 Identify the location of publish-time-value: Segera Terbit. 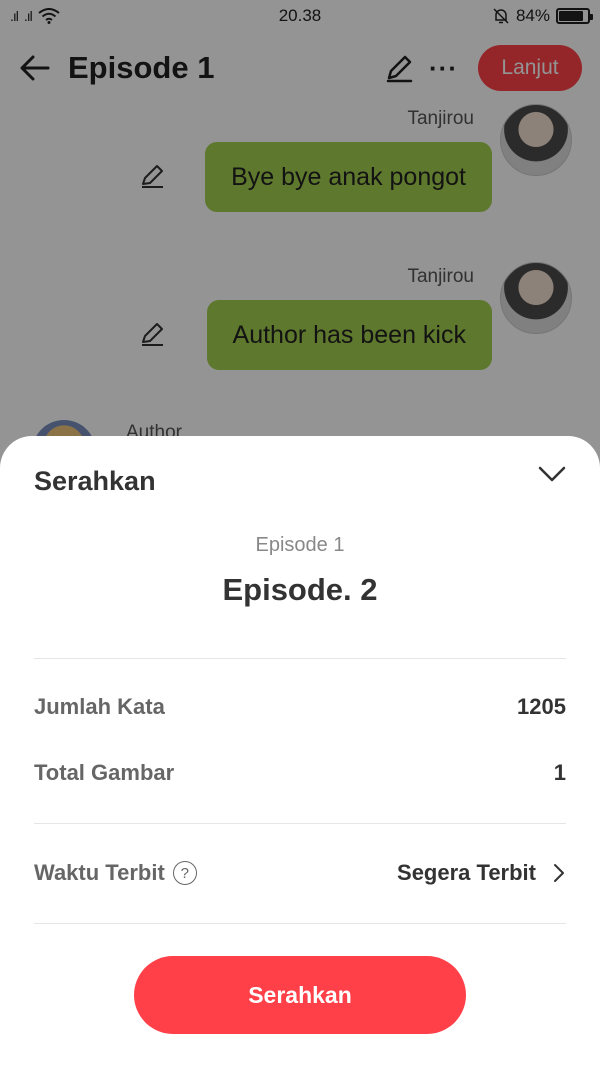
(466, 872).